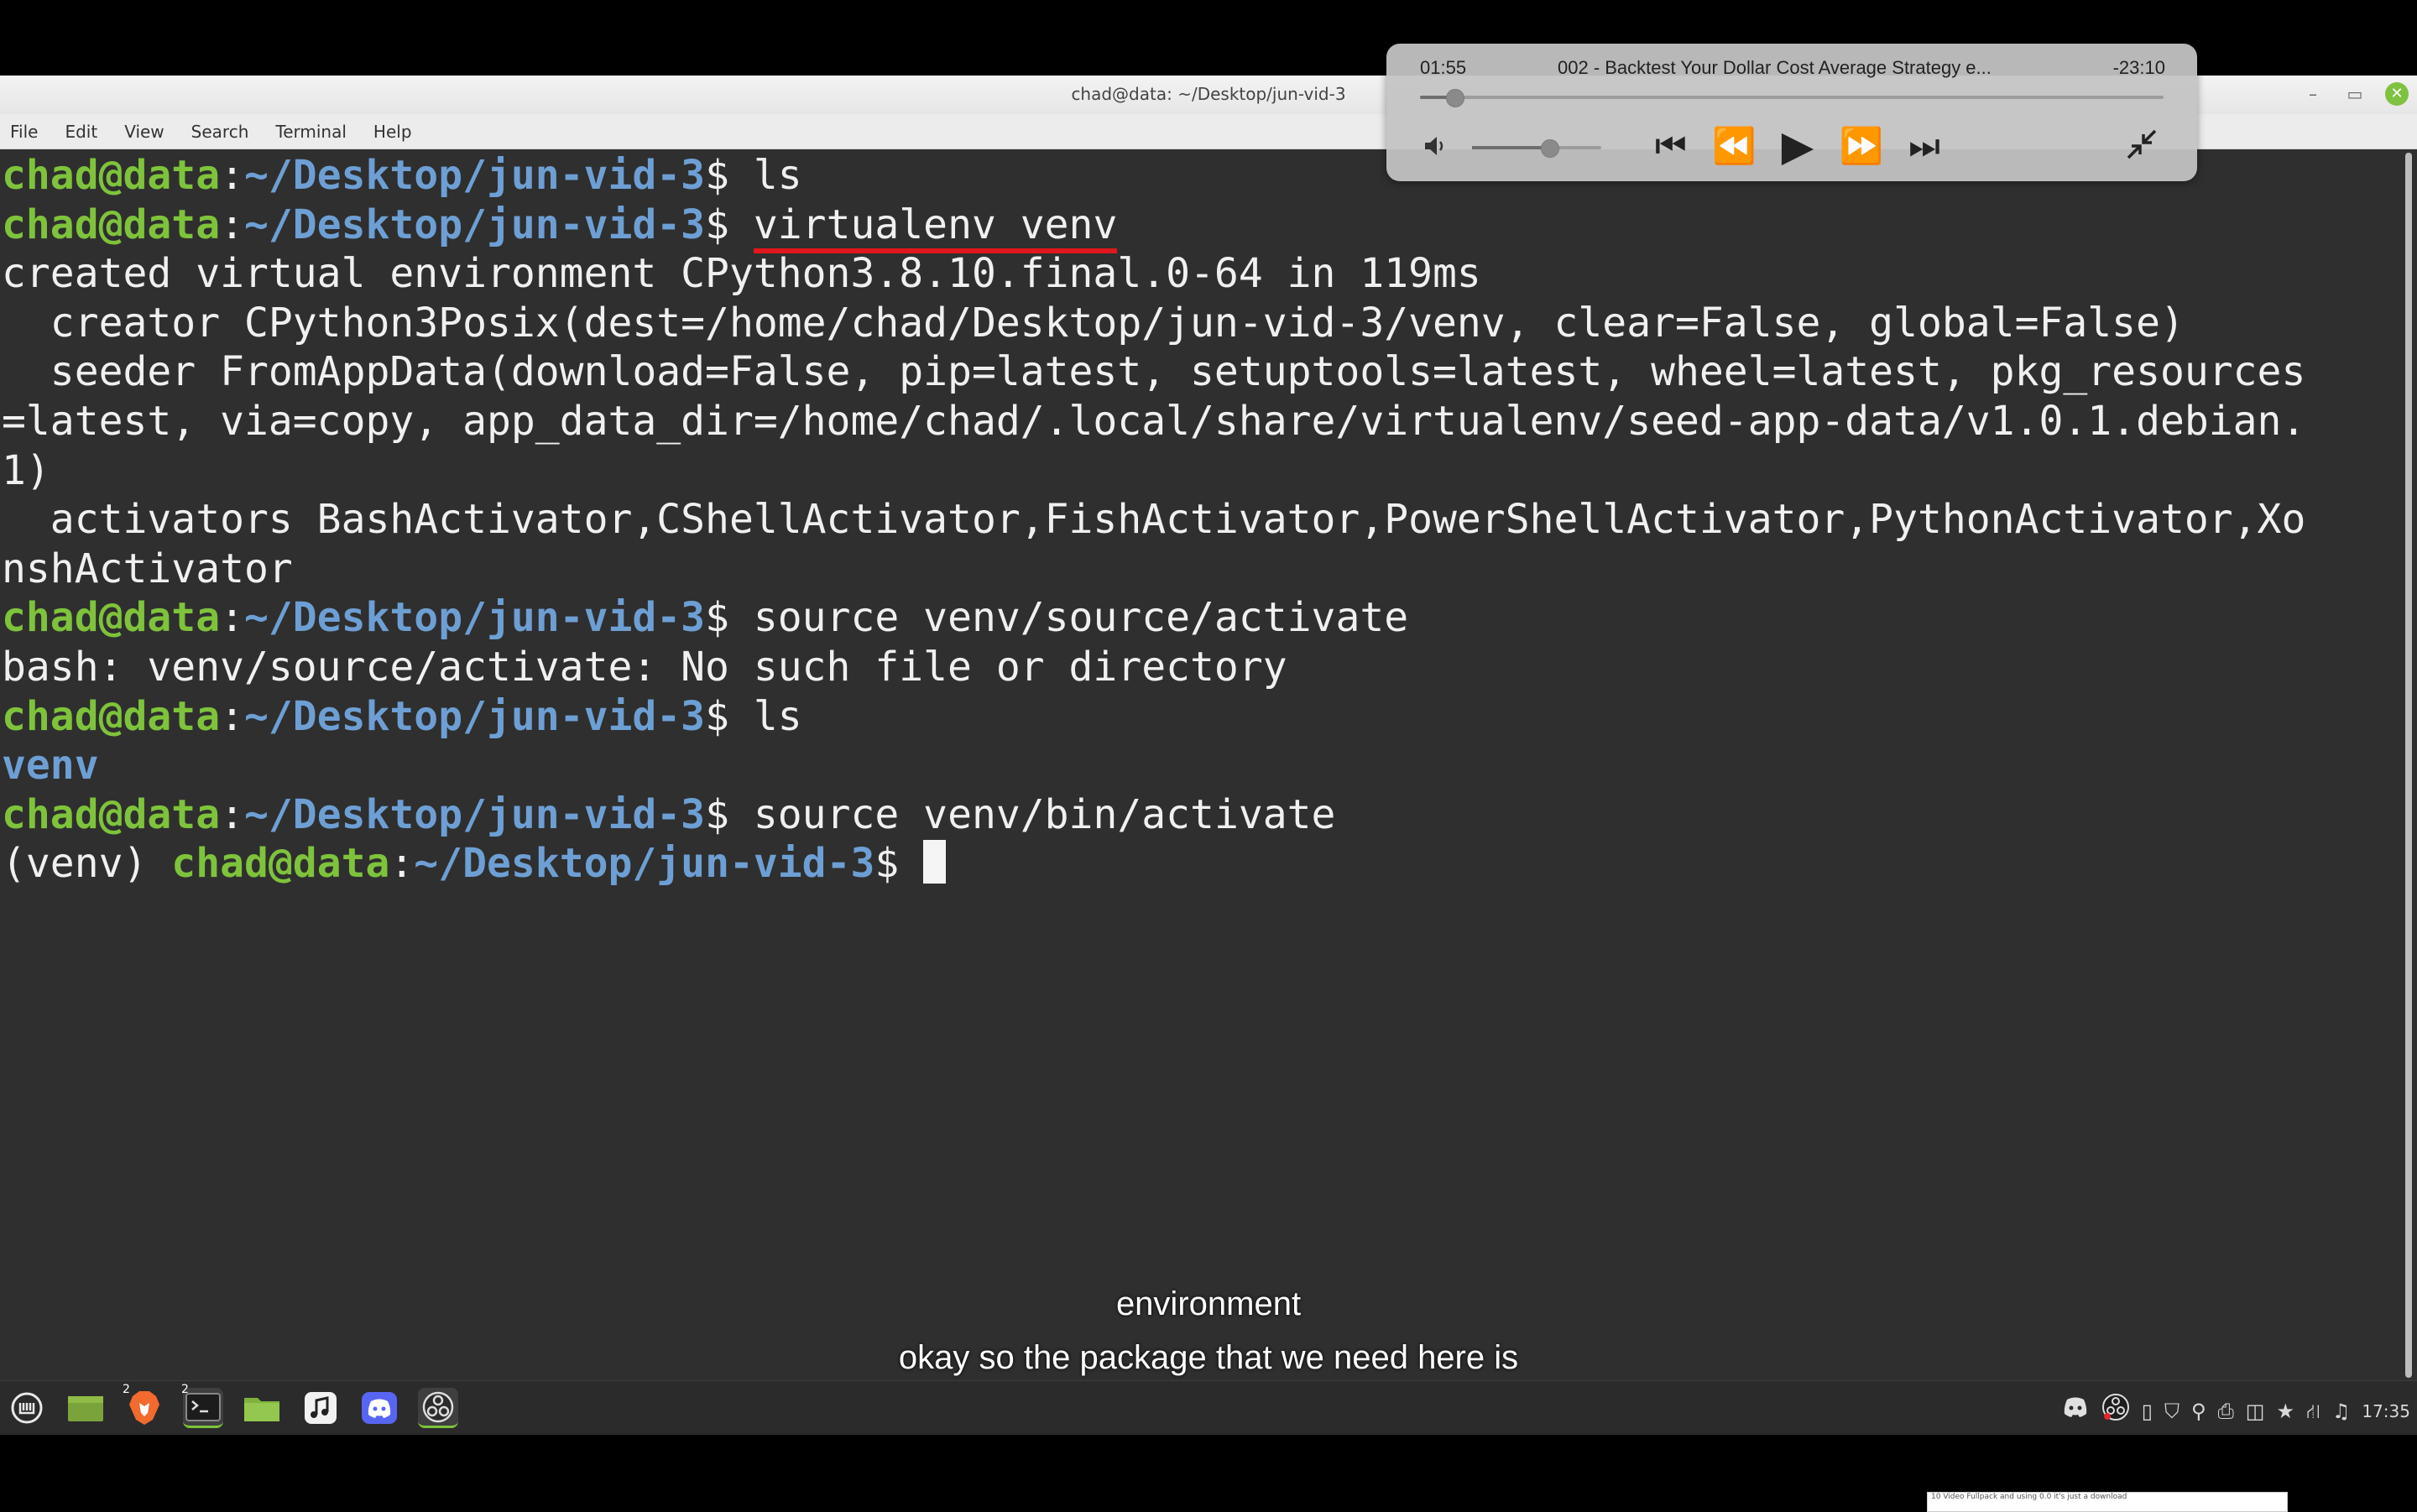 This screenshot has height=1512, width=2417. I want to click on venv-prefix: (venv), so click(87, 864).